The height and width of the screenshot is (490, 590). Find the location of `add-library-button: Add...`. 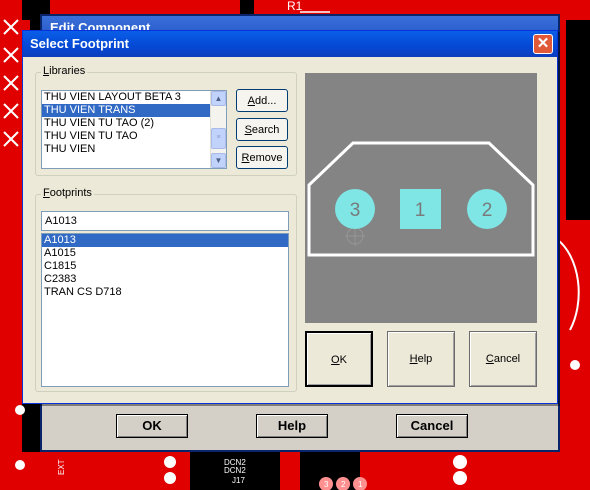

add-library-button: Add... is located at coordinates (262, 100).